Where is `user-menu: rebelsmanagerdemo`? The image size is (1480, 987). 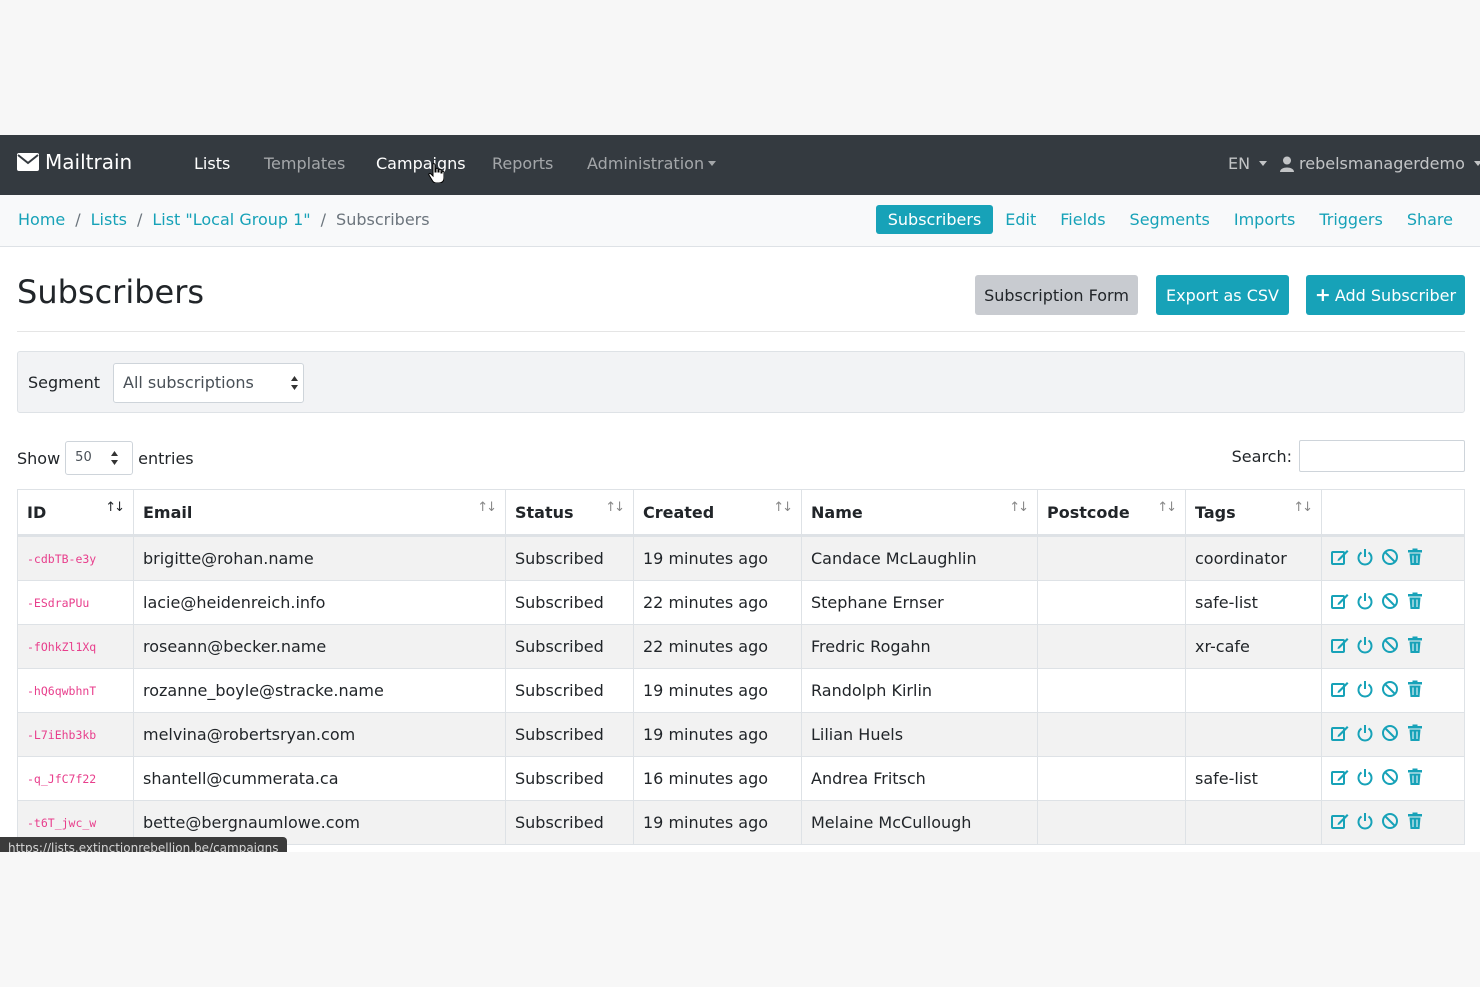 user-menu: rebelsmanagerdemo is located at coordinates (1380, 163).